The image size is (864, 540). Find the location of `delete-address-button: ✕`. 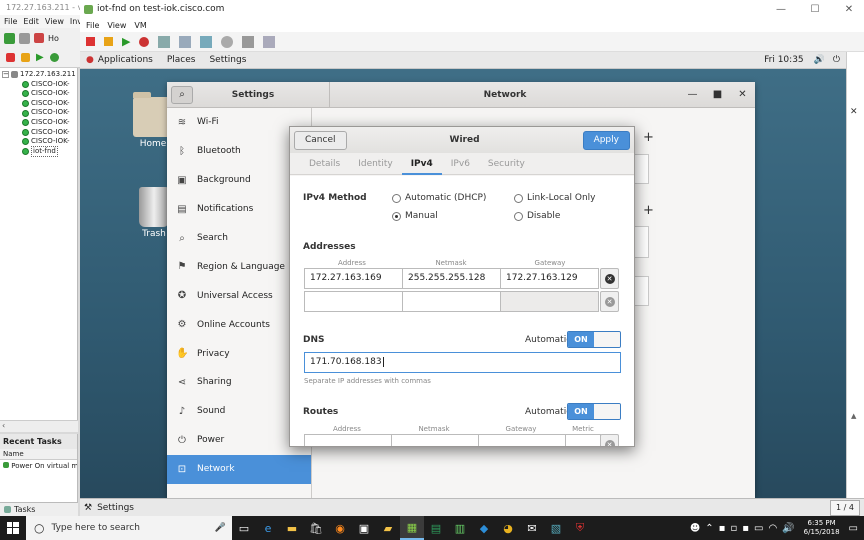

delete-address-button: ✕ is located at coordinates (609, 278).